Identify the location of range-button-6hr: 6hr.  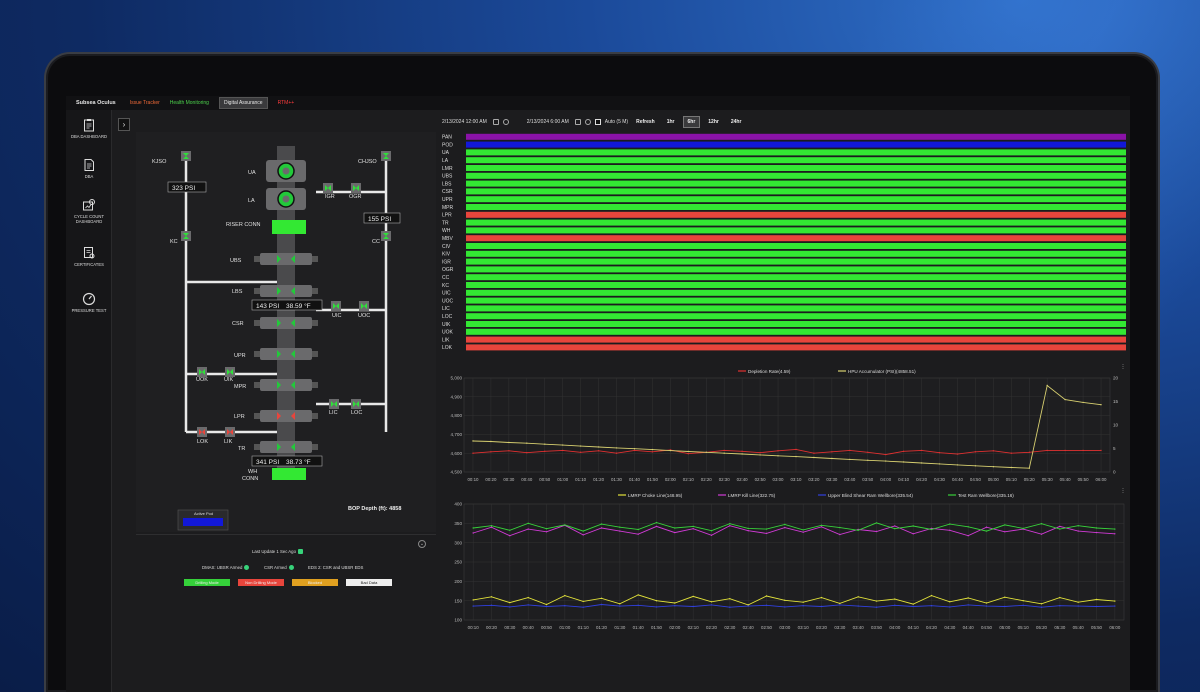
(691, 122).